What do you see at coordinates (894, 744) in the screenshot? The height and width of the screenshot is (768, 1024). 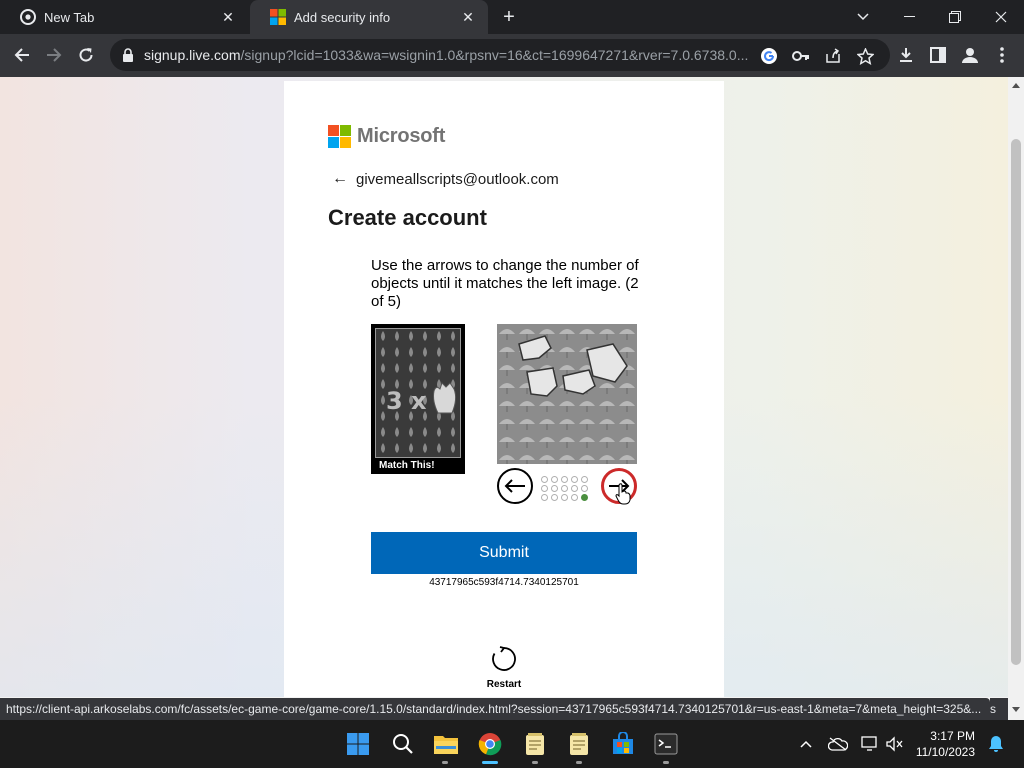 I see `volume-muted-icon` at bounding box center [894, 744].